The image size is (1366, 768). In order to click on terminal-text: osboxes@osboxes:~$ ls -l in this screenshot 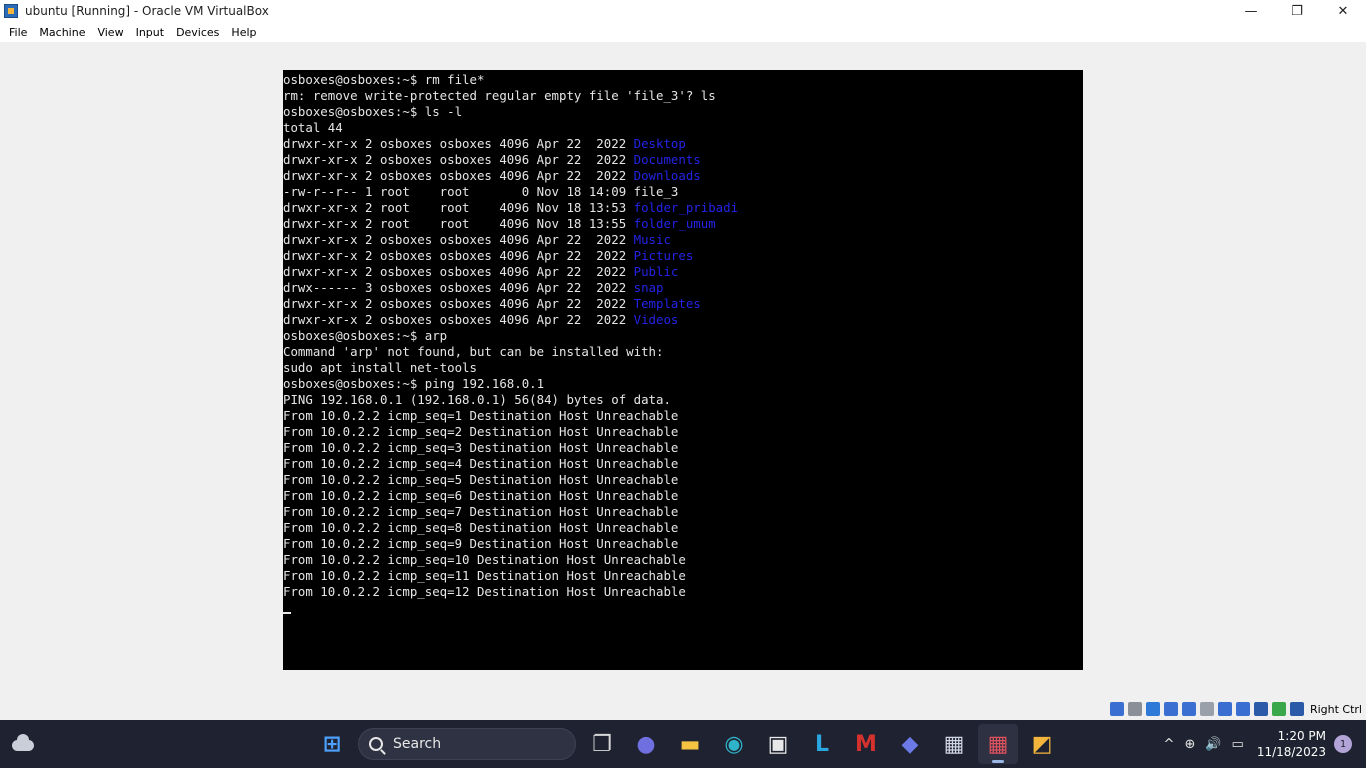, I will do `click(373, 111)`.